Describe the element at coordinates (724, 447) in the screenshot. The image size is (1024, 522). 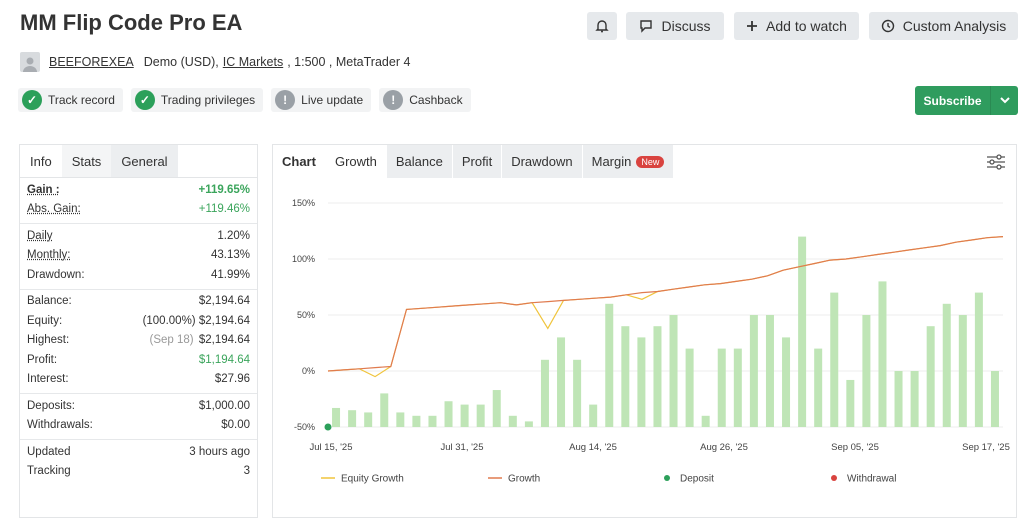
I see `x-tick-label: Aug 26, '25` at that location.